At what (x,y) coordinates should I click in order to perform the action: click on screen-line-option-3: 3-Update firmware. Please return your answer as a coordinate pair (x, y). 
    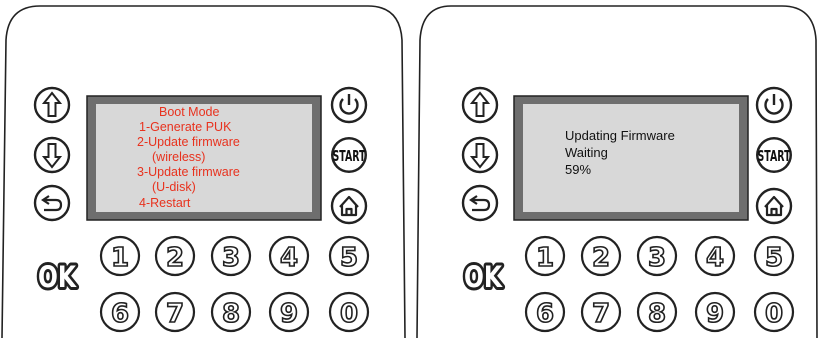
    Looking at the image, I should click on (188, 172).